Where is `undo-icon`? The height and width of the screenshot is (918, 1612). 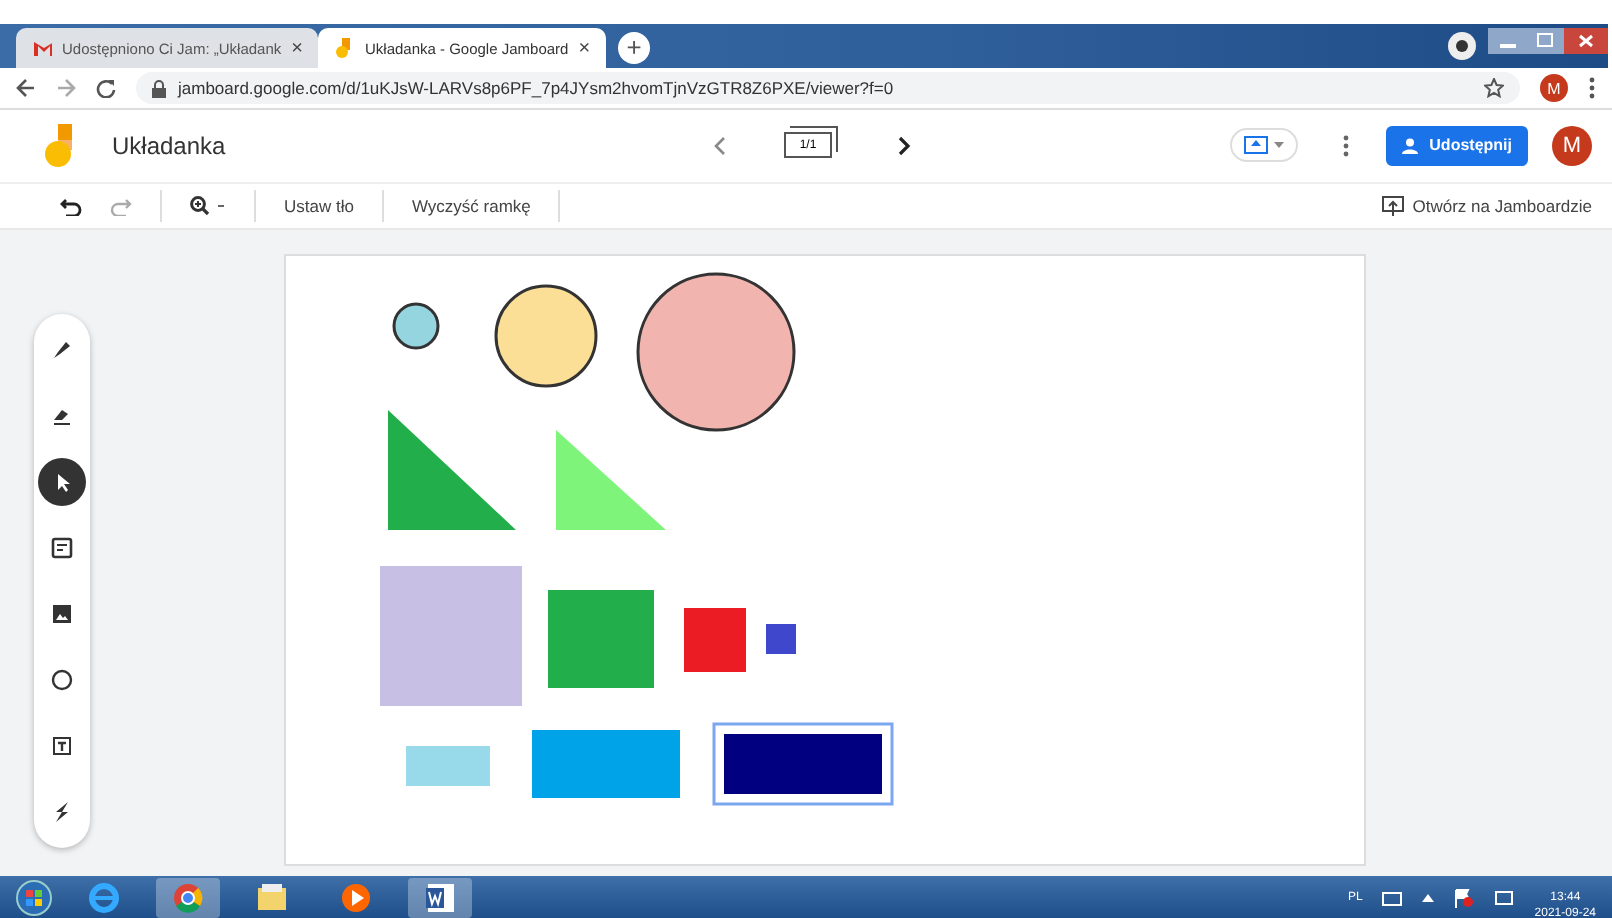 undo-icon is located at coordinates (71, 206).